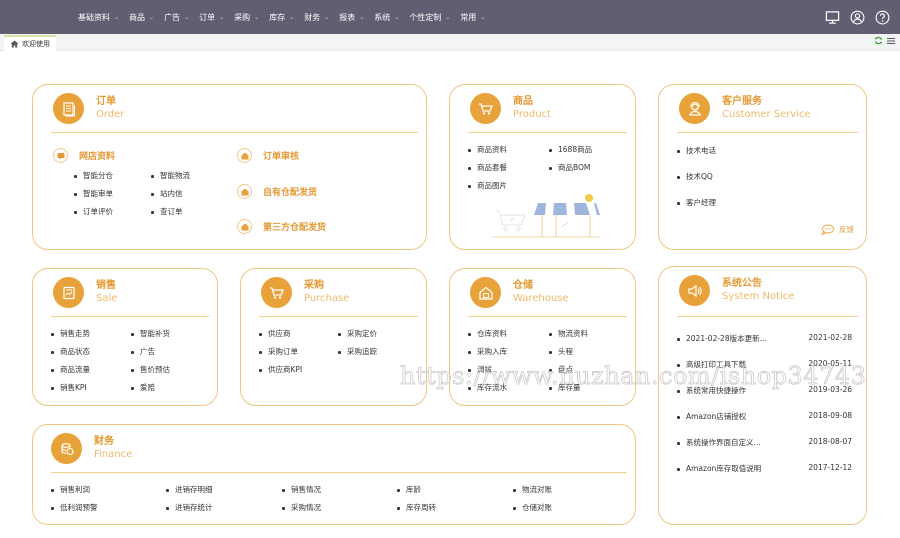 Image resolution: width=900 pixels, height=538 pixels. I want to click on link-item: 仓储对账, so click(532, 508).